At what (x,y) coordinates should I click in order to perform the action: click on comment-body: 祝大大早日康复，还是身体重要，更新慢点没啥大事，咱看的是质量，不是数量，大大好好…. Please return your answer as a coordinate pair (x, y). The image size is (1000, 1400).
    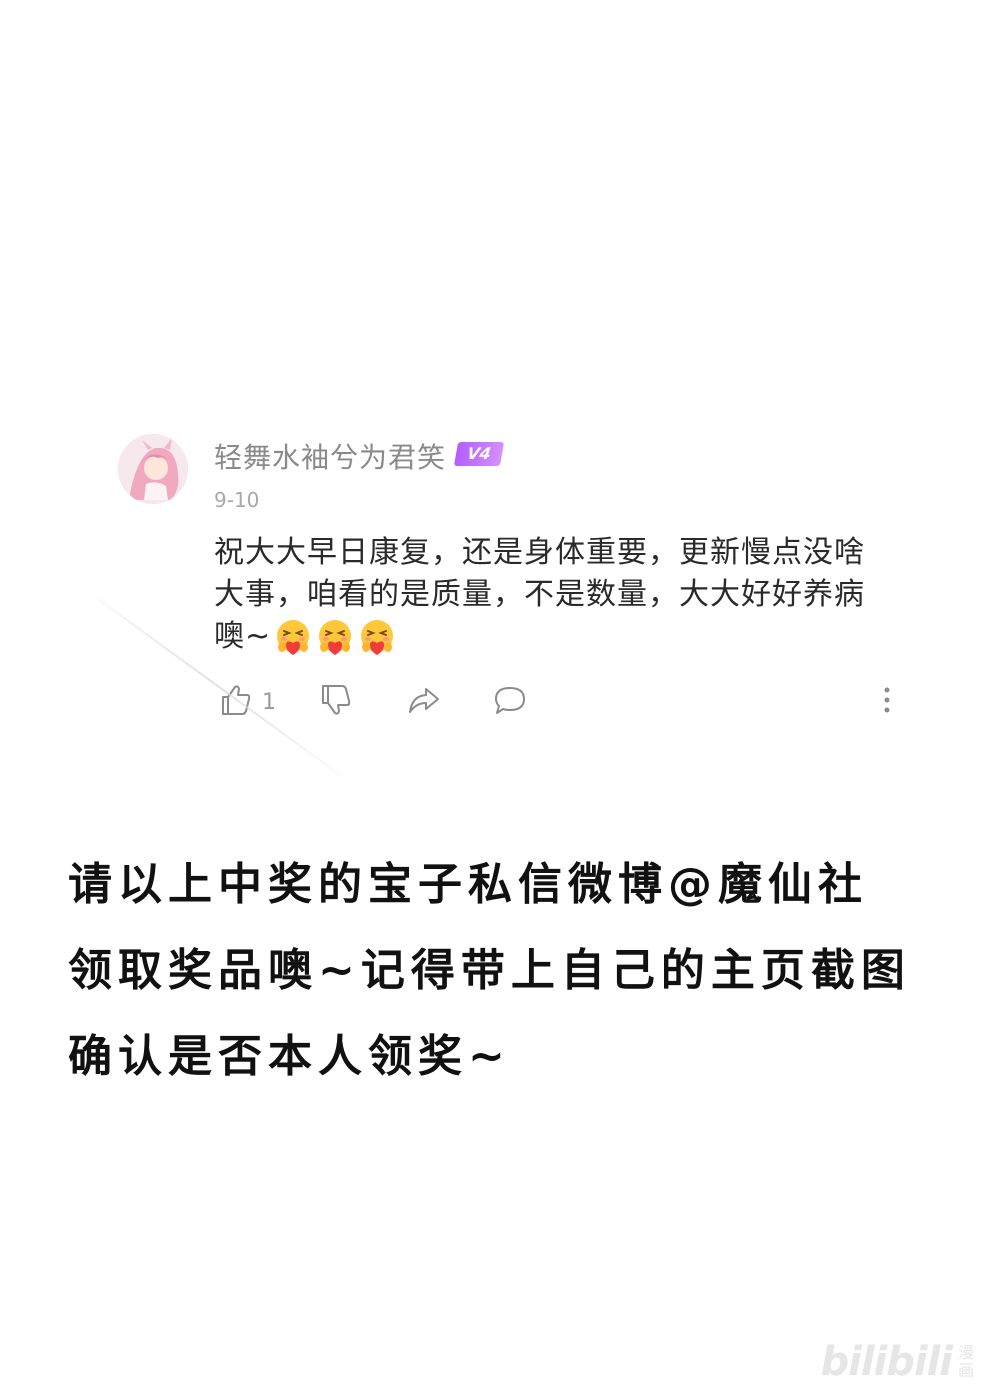
    Looking at the image, I should click on (554, 595).